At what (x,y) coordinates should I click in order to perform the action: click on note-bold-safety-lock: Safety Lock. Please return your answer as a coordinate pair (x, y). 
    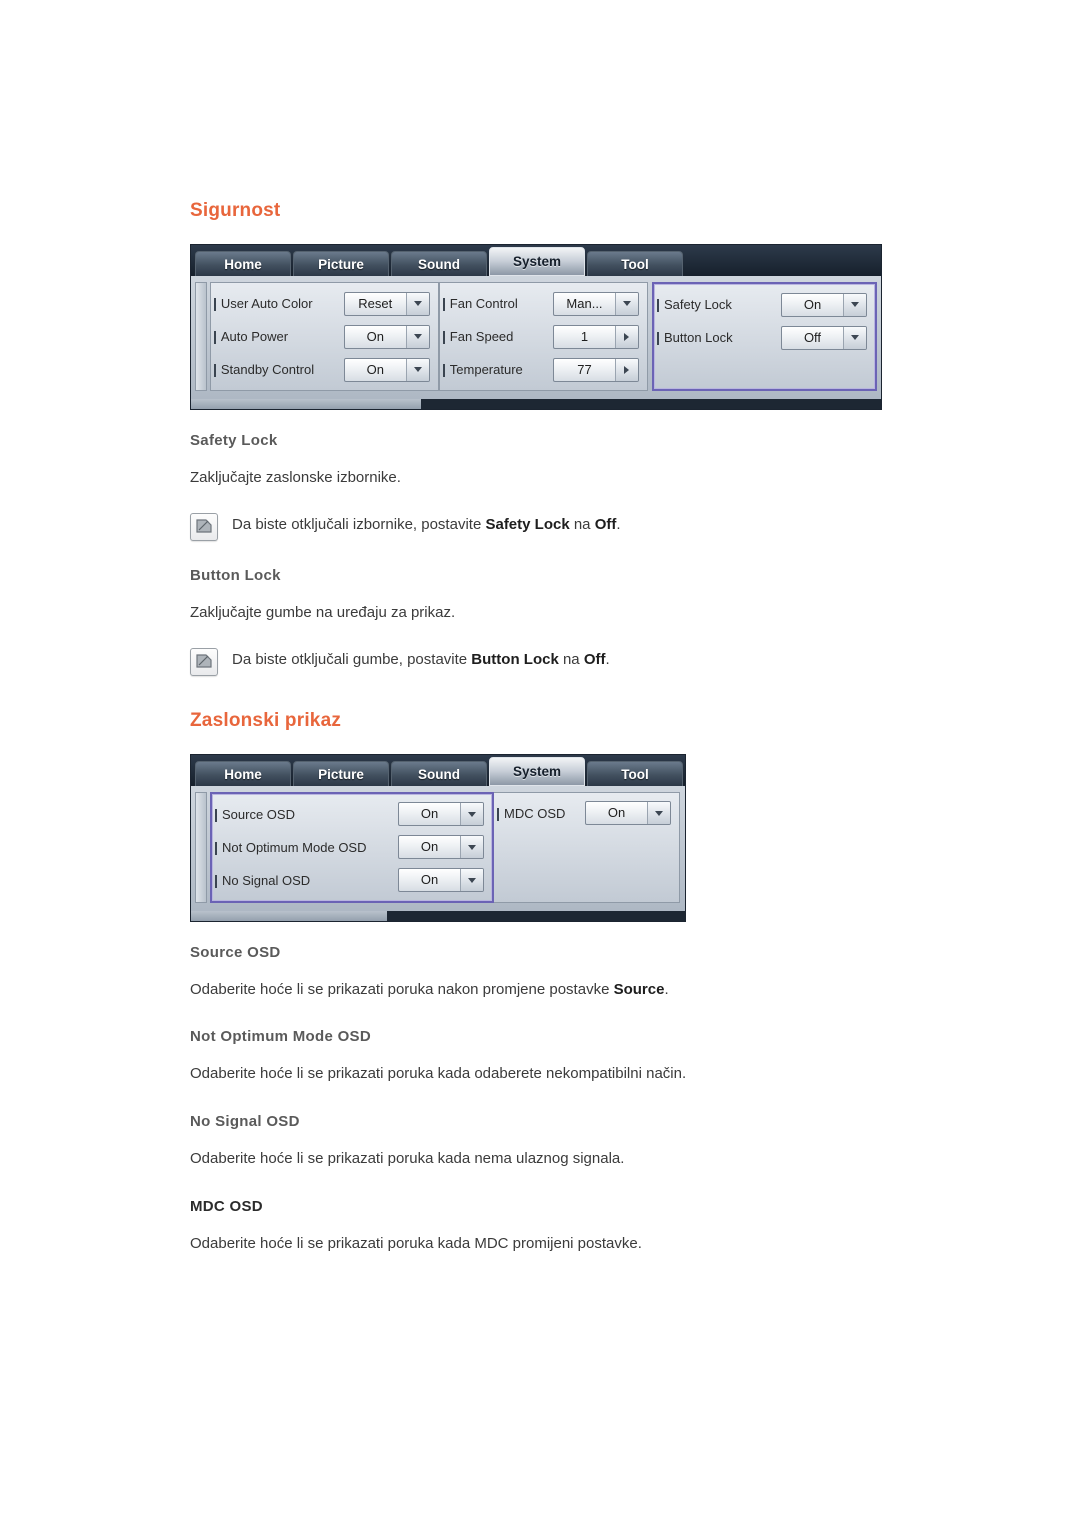
    Looking at the image, I should click on (527, 524).